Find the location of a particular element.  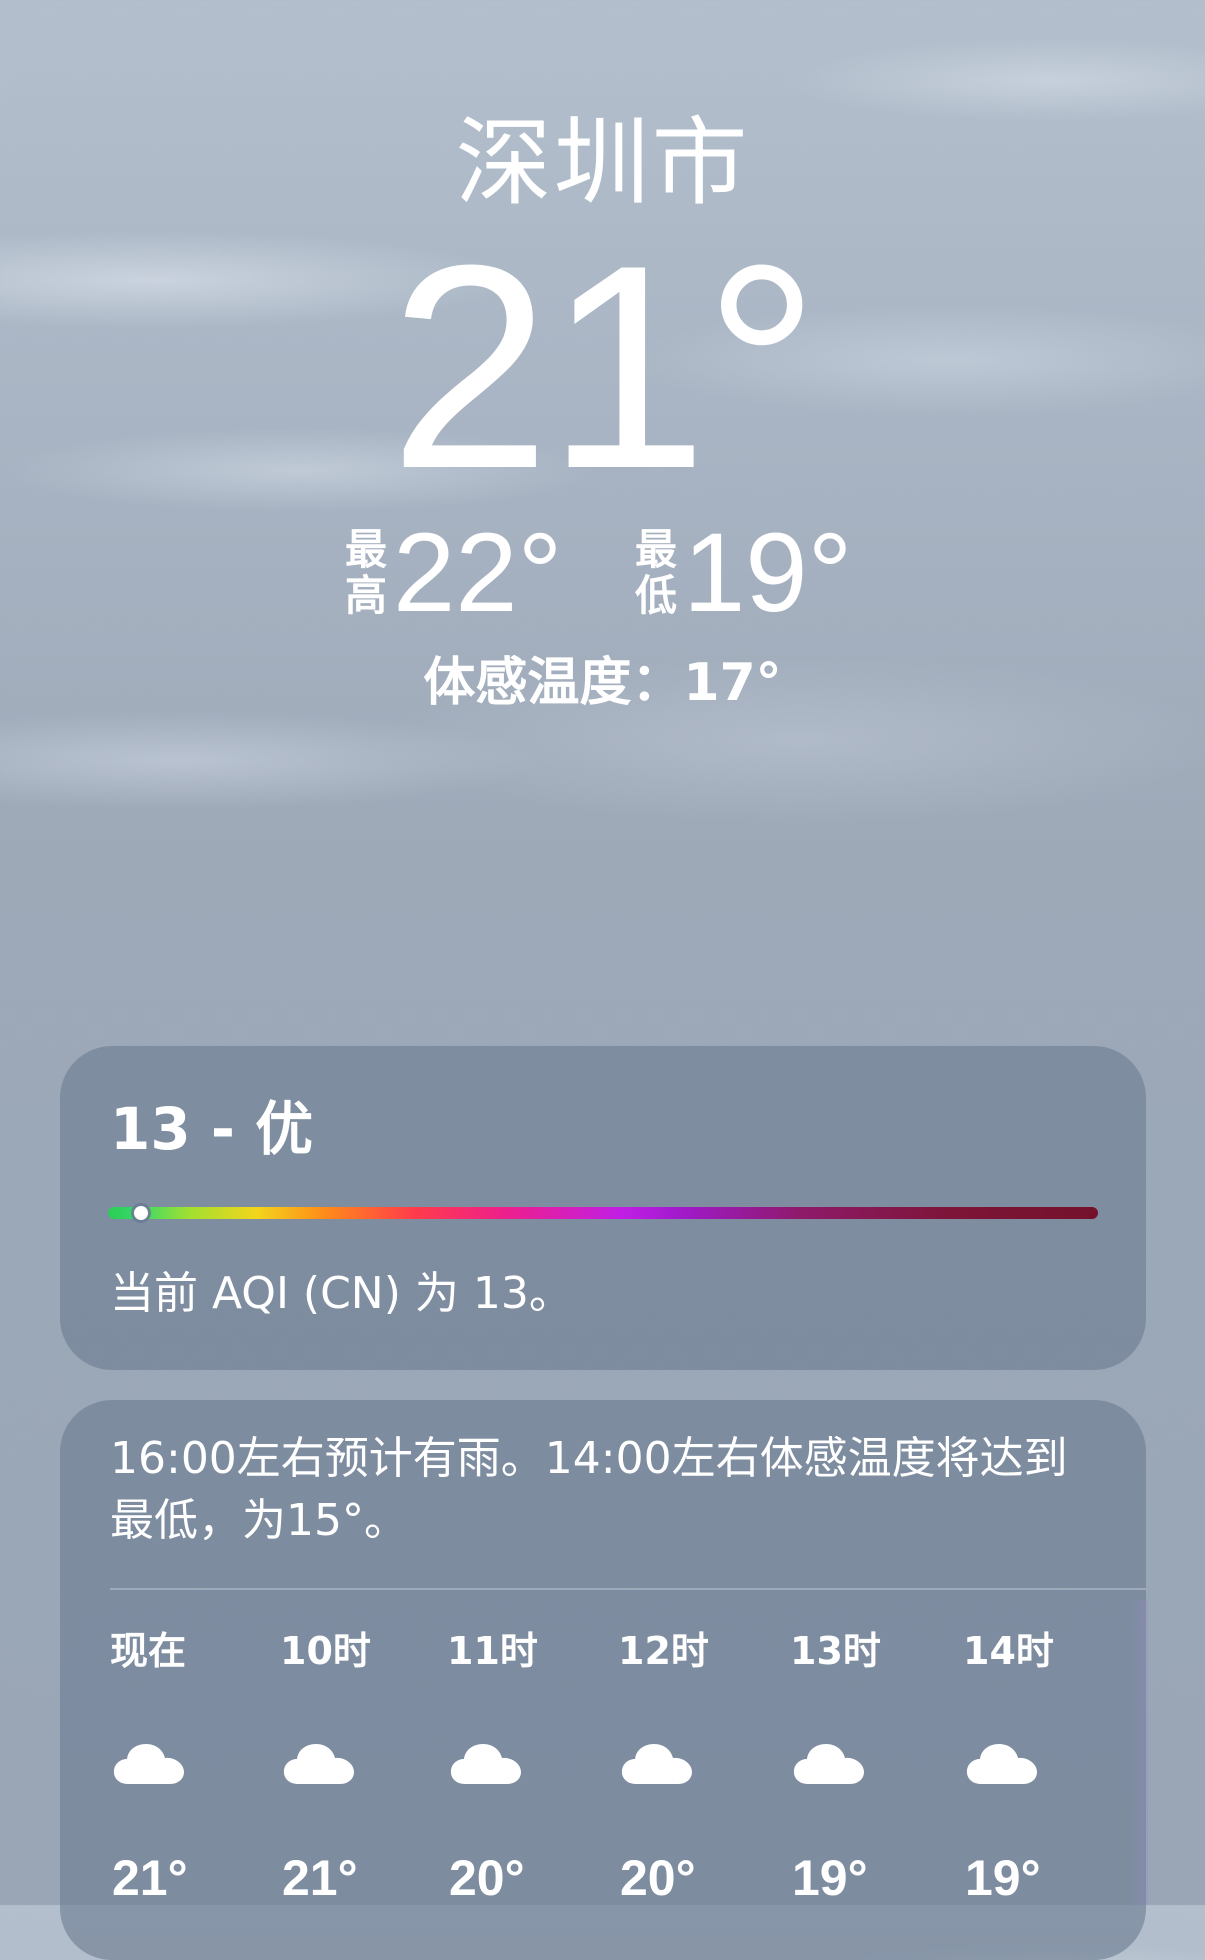

hourly-item: 10时 21° is located at coordinates (350, 1766).